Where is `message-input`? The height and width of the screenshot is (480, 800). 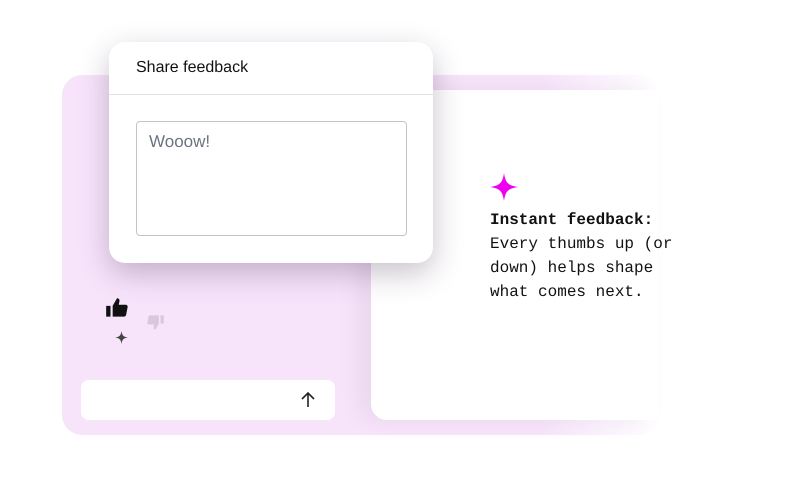 message-input is located at coordinates (208, 400).